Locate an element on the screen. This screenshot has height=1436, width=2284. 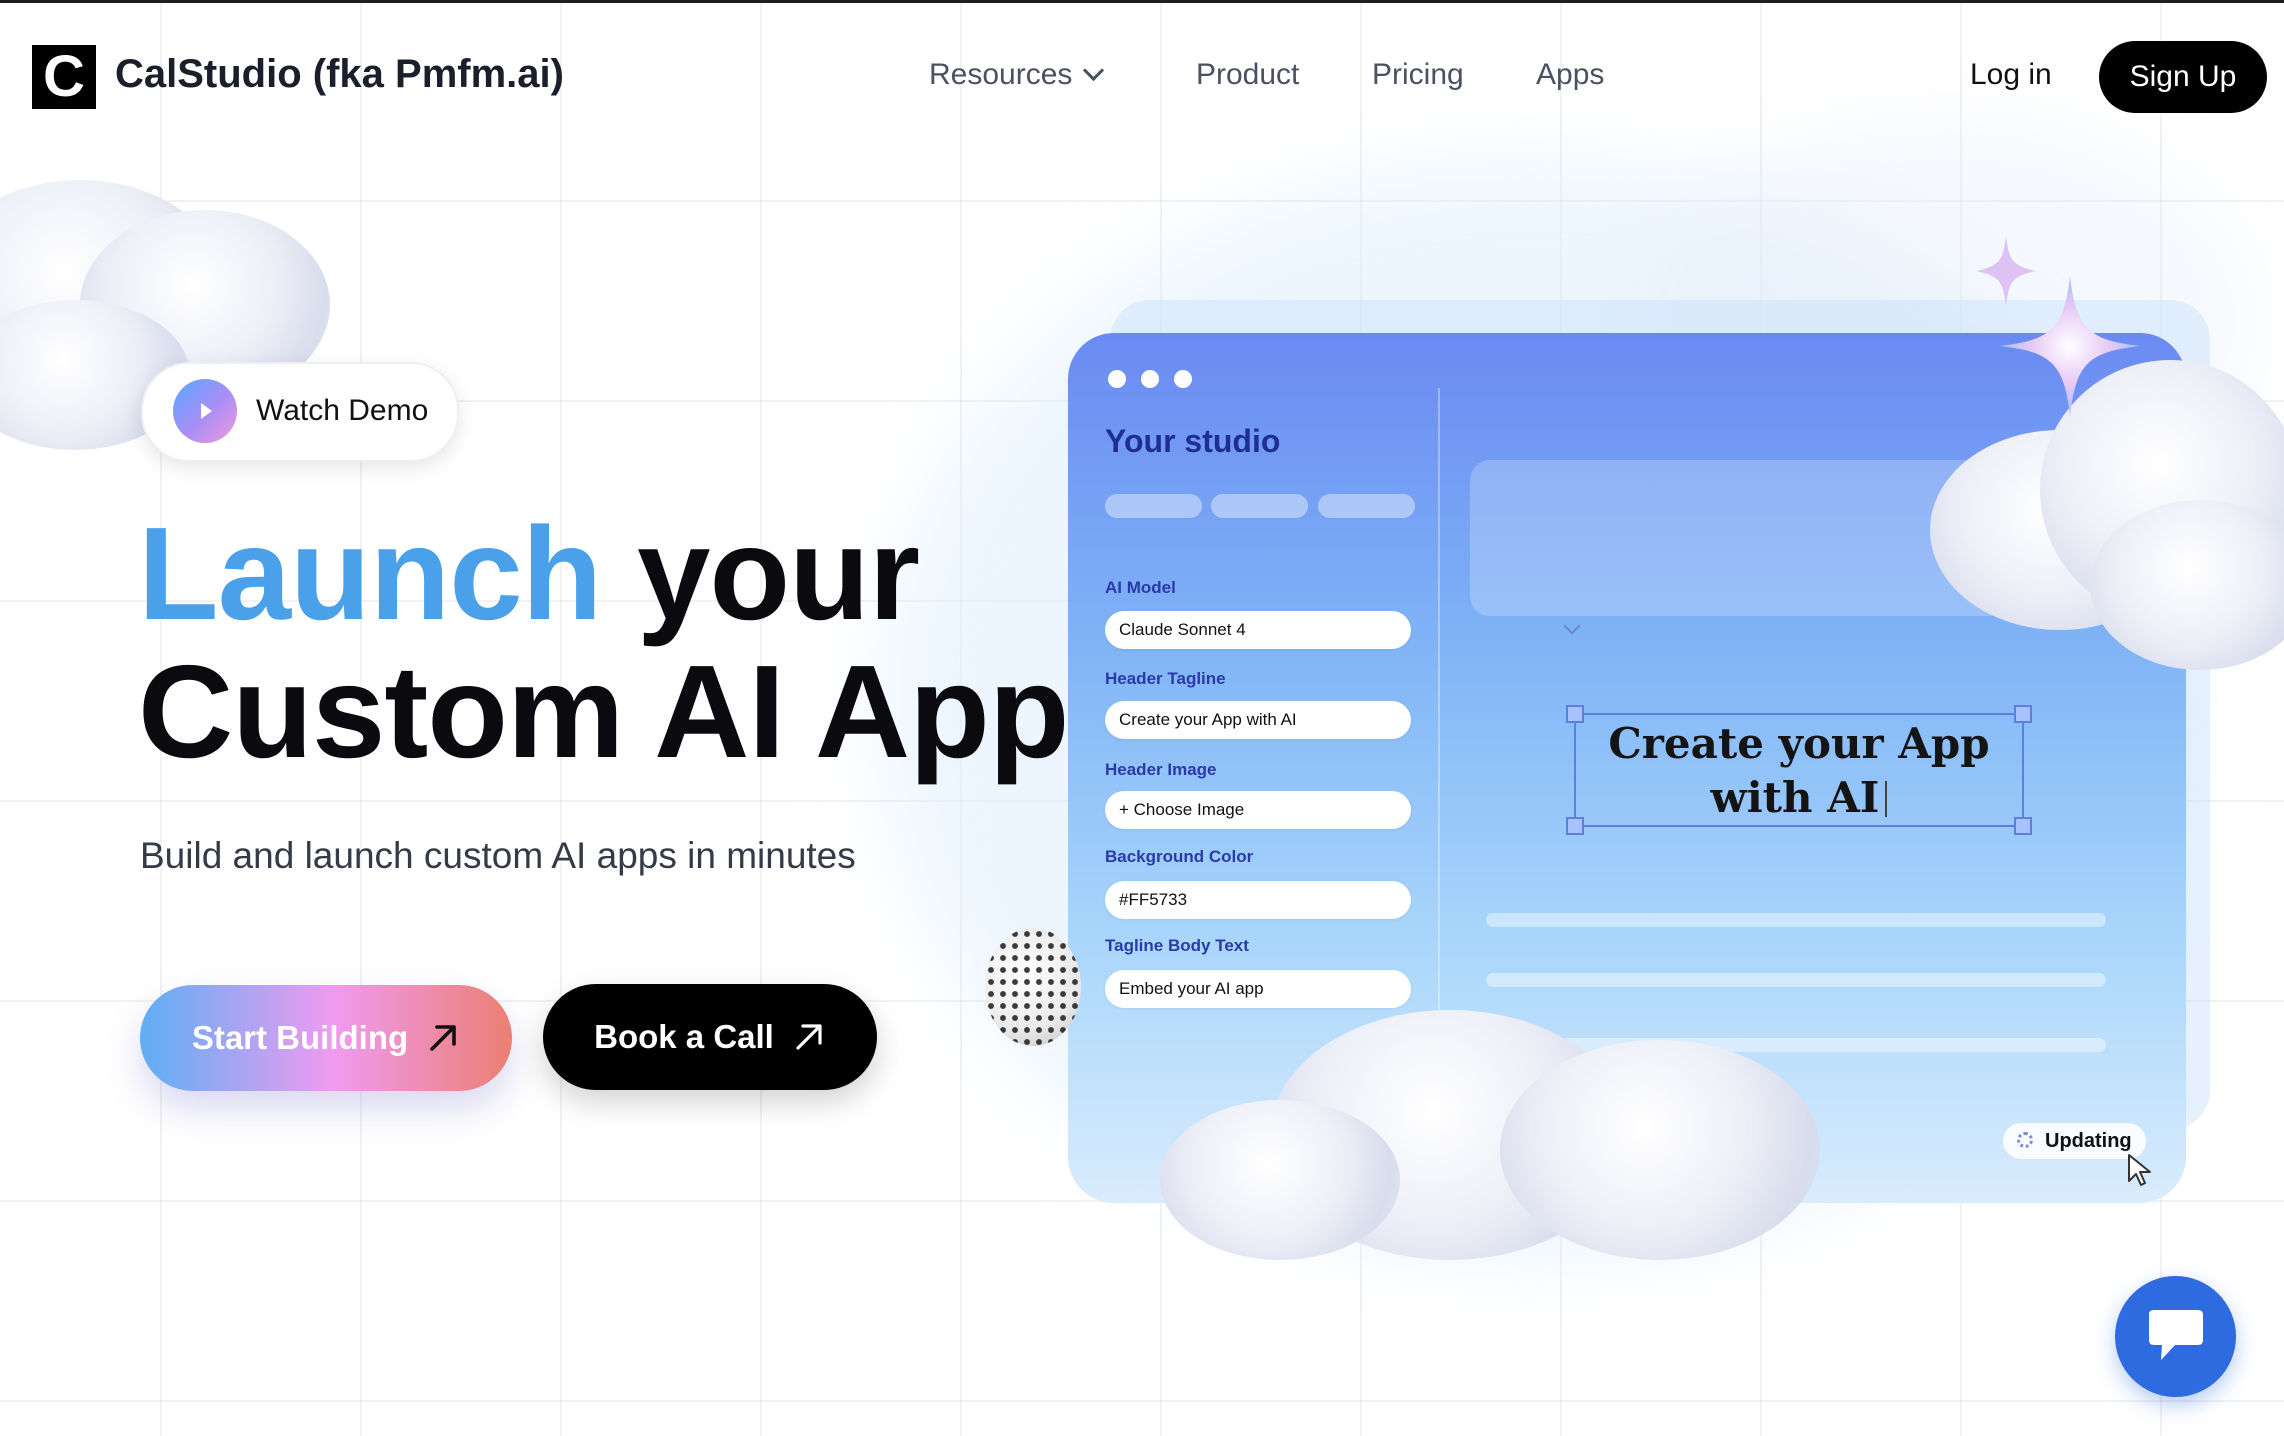
field-label-tagline-body: Tagline Body Text is located at coordinates (1177, 945).